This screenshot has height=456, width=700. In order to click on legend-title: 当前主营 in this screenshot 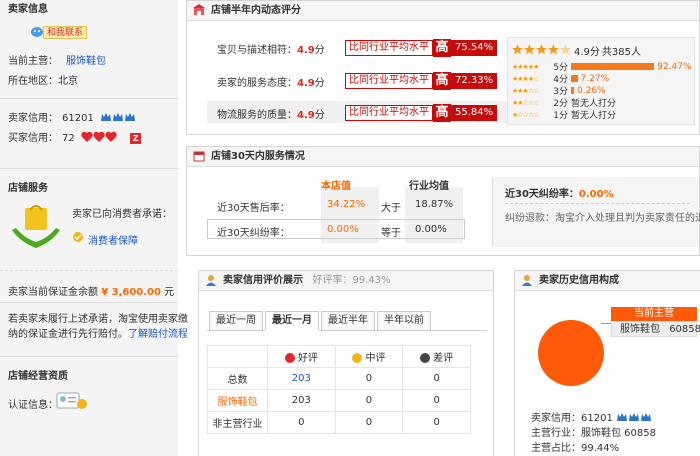, I will do `click(654, 314)`.